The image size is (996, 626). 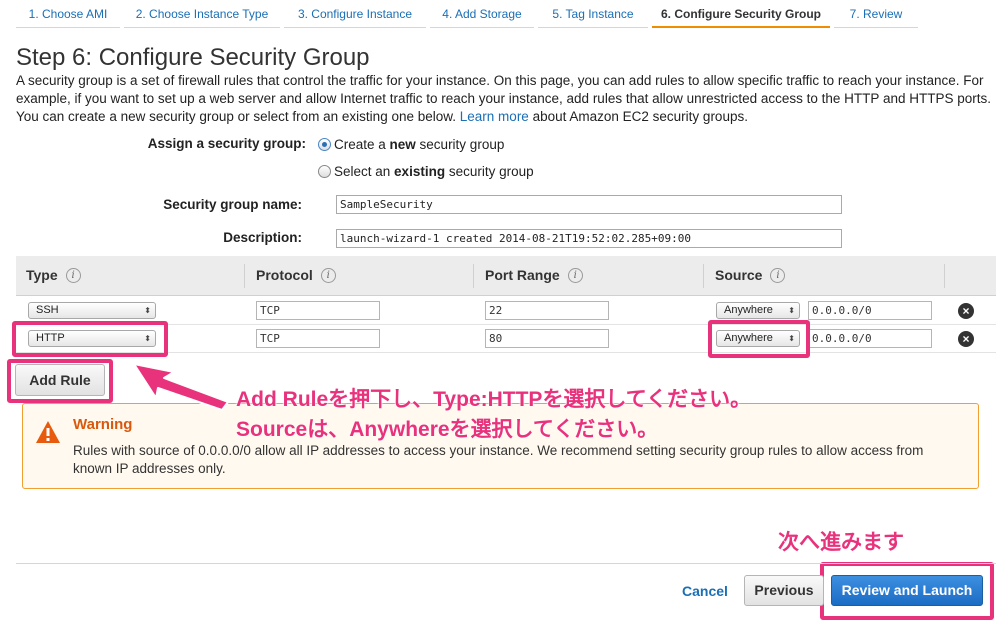 I want to click on header-port-range: Port Range i, so click(x=534, y=275).